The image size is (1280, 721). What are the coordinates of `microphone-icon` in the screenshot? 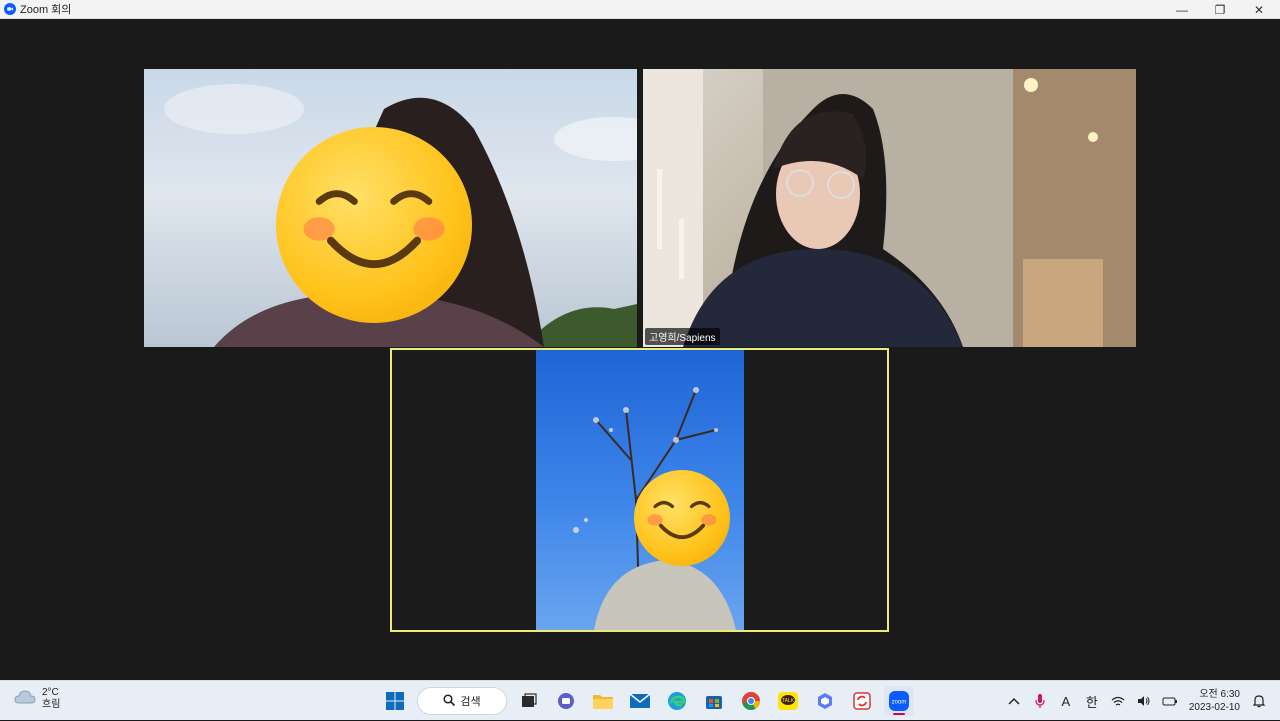 It's located at (1040, 701).